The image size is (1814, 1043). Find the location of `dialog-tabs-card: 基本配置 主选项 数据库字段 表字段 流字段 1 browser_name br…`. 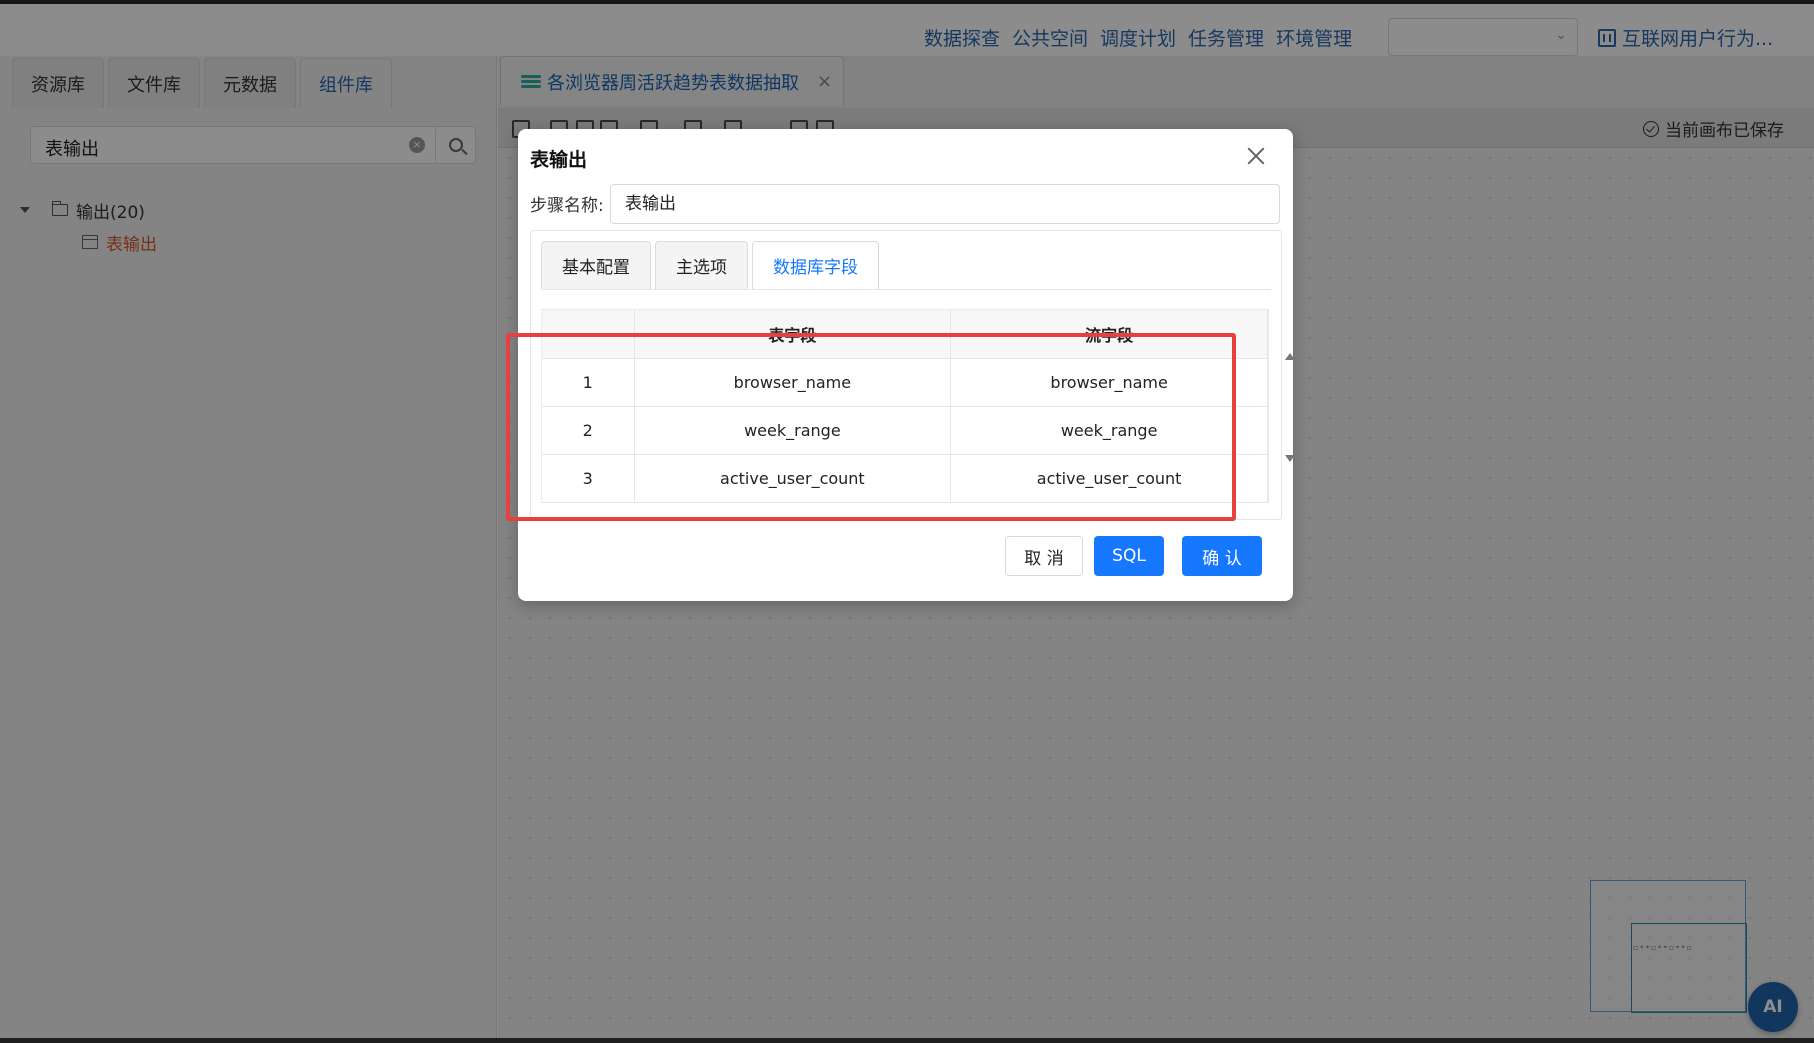

dialog-tabs-card: 基本配置 主选项 数据库字段 表字段 流字段 1 browser_name br… is located at coordinates (912, 375).